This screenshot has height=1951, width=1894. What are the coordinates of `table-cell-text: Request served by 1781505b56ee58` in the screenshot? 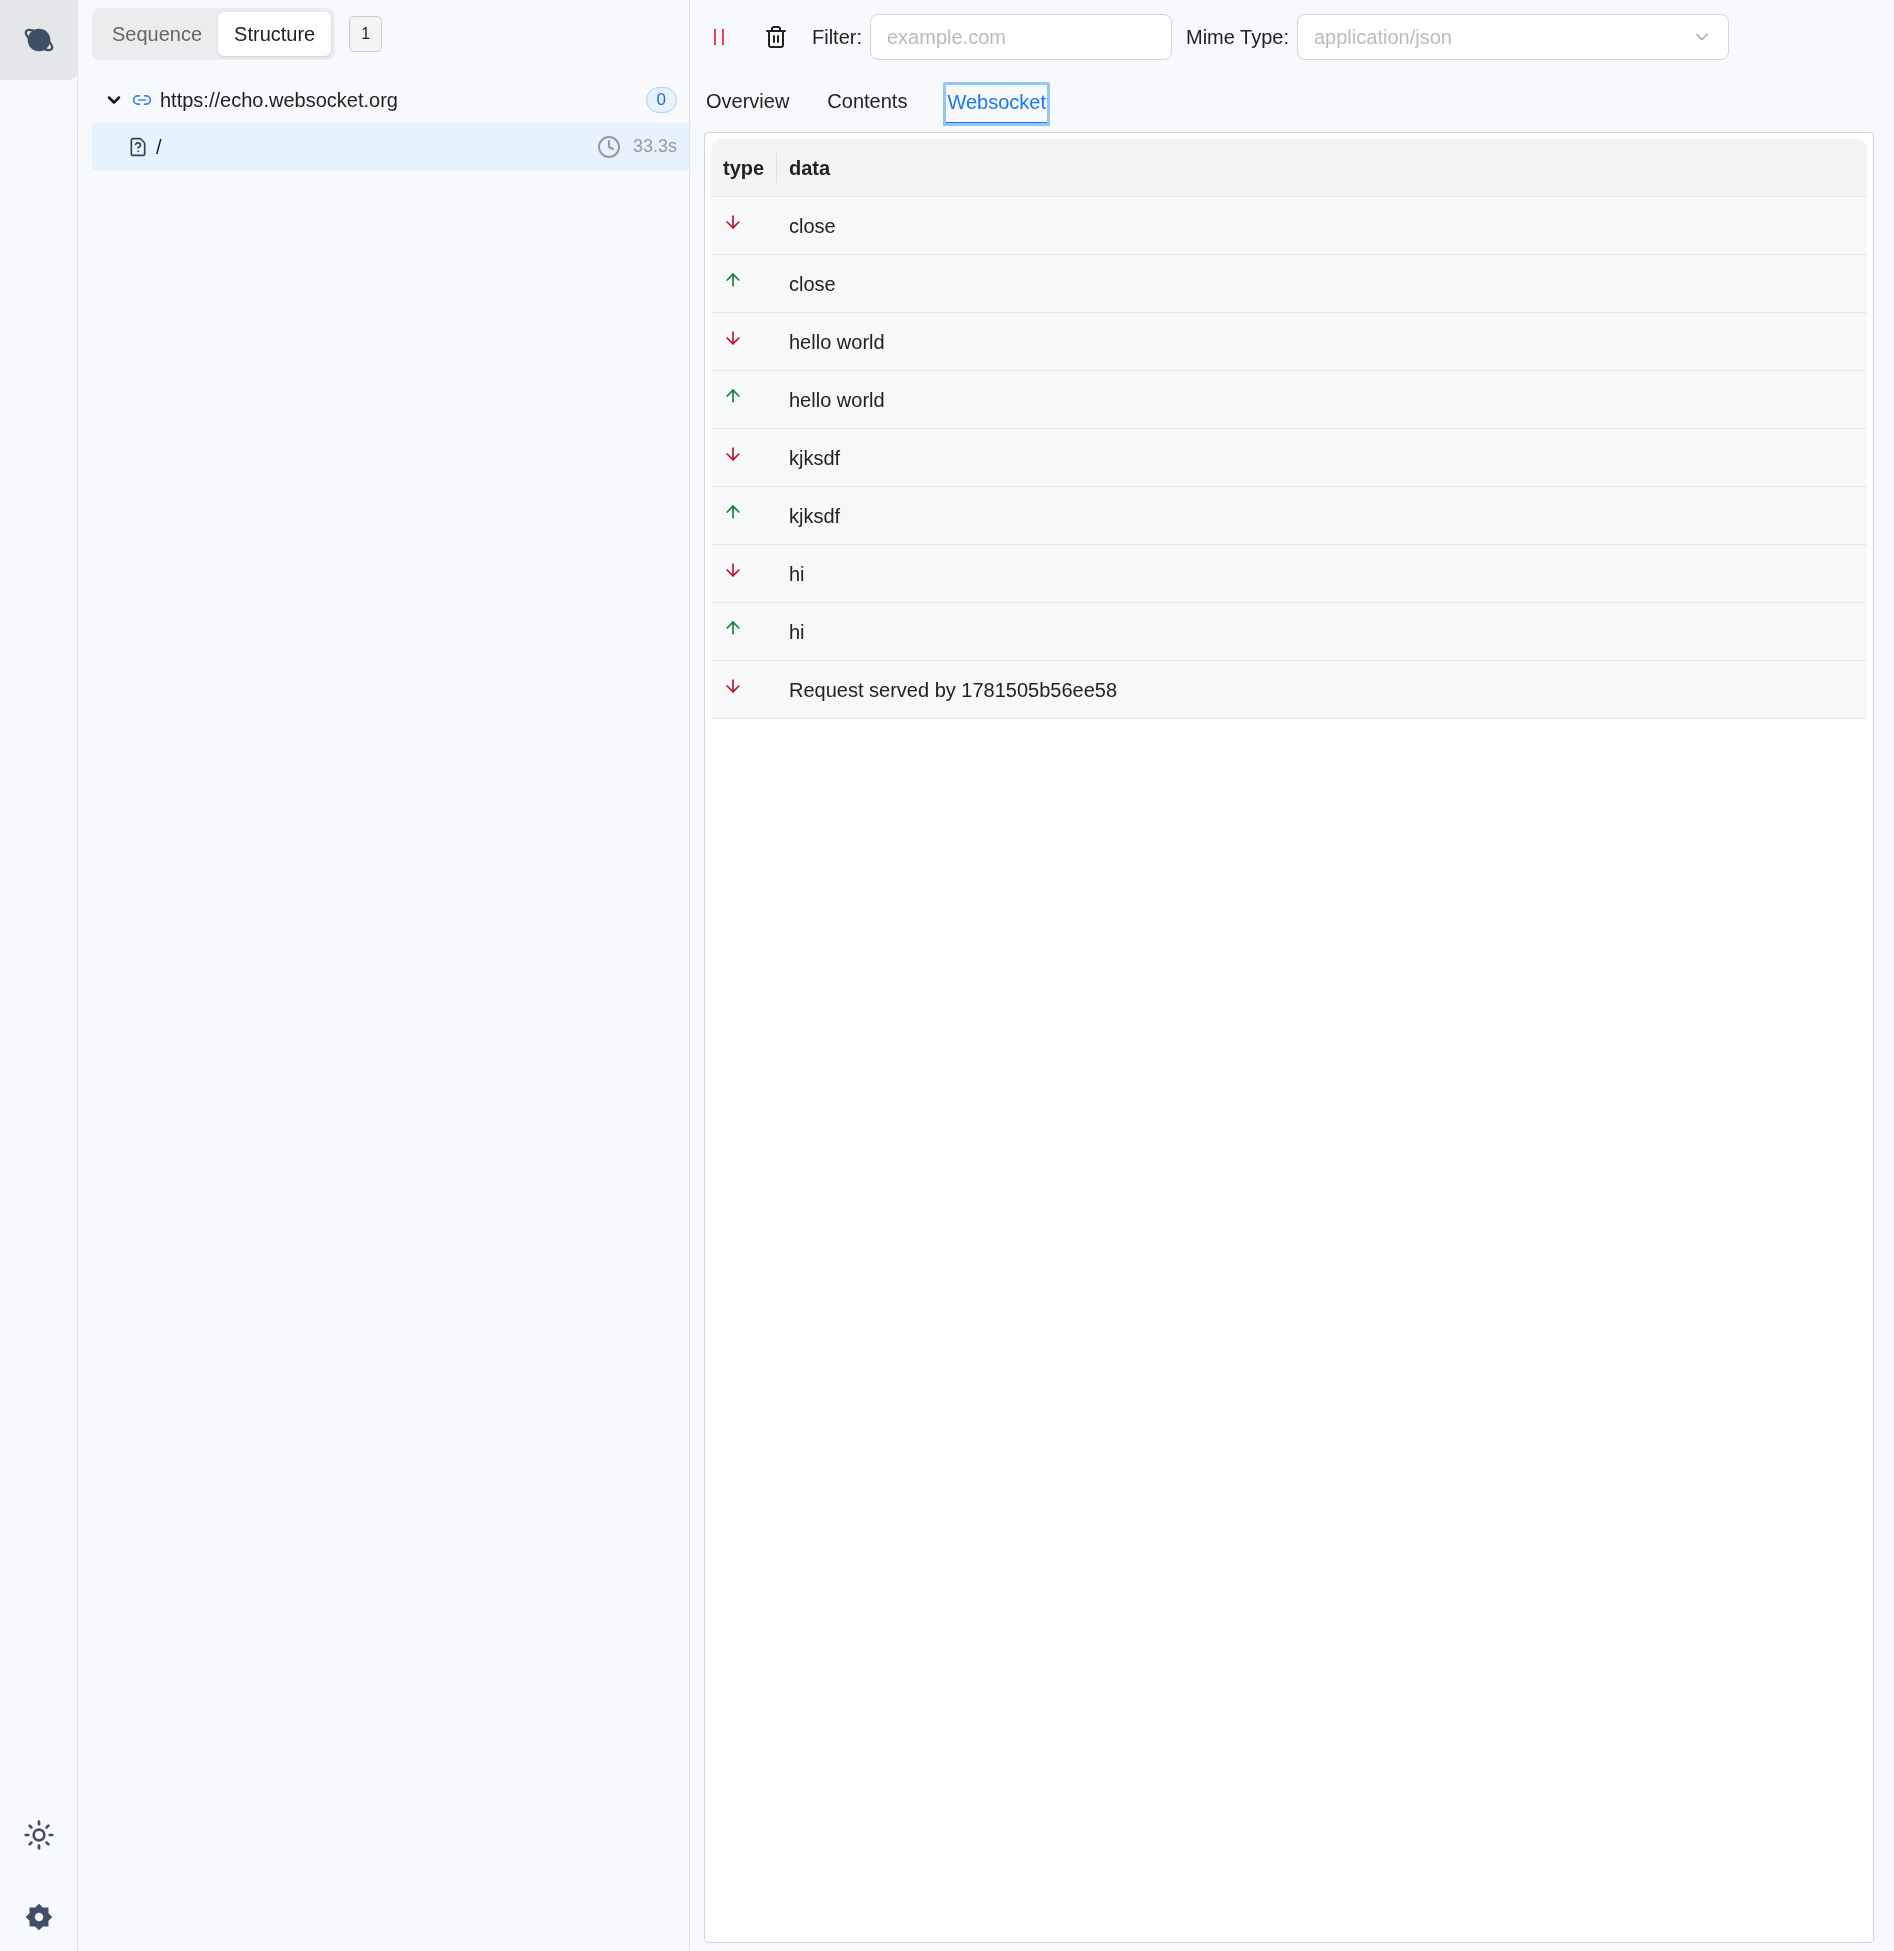 It's located at (953, 690).